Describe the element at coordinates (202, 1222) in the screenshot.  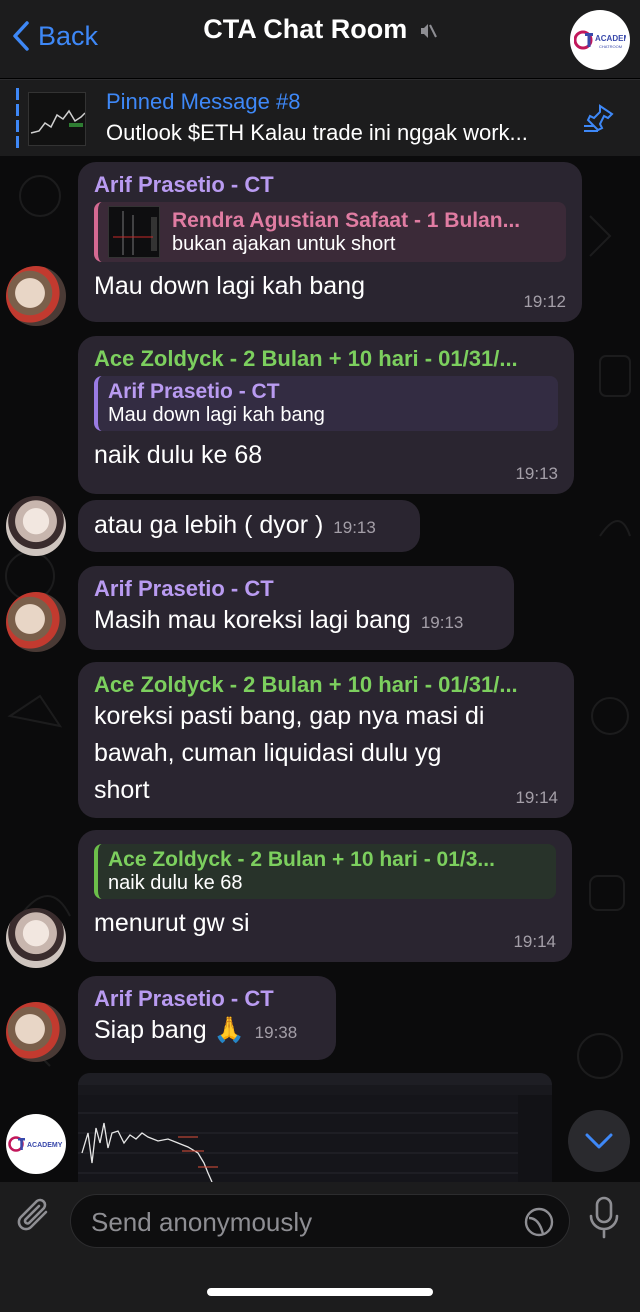
I see `message-input-placeholder: Send anonymously` at that location.